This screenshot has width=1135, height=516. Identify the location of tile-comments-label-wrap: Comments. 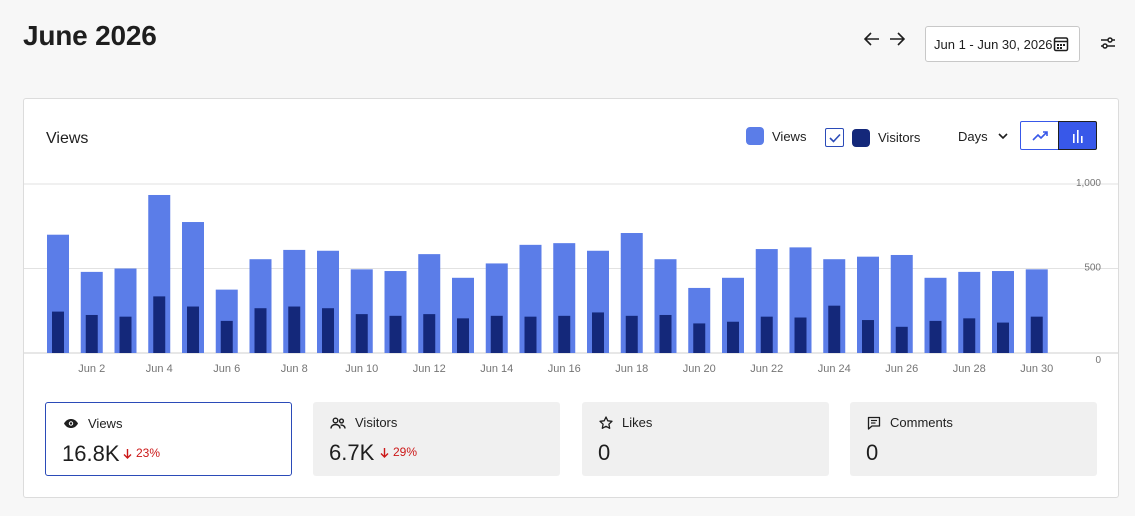
(910, 422).